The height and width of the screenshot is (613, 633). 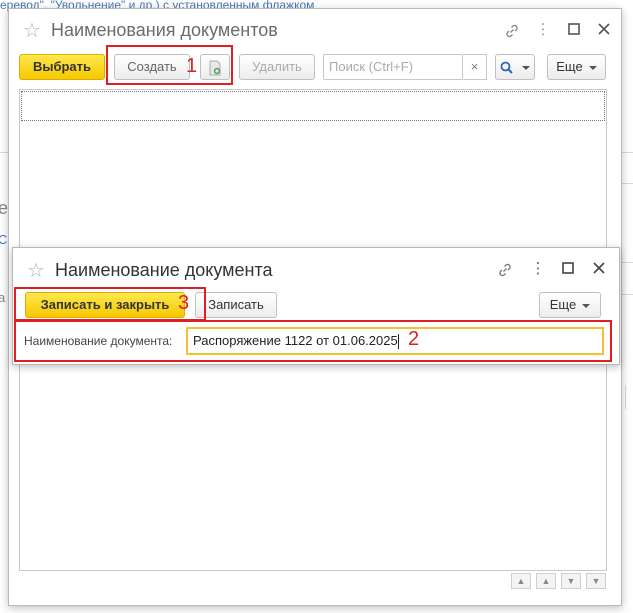 What do you see at coordinates (62, 67) in the screenshot?
I see `select-button: Выбрать` at bounding box center [62, 67].